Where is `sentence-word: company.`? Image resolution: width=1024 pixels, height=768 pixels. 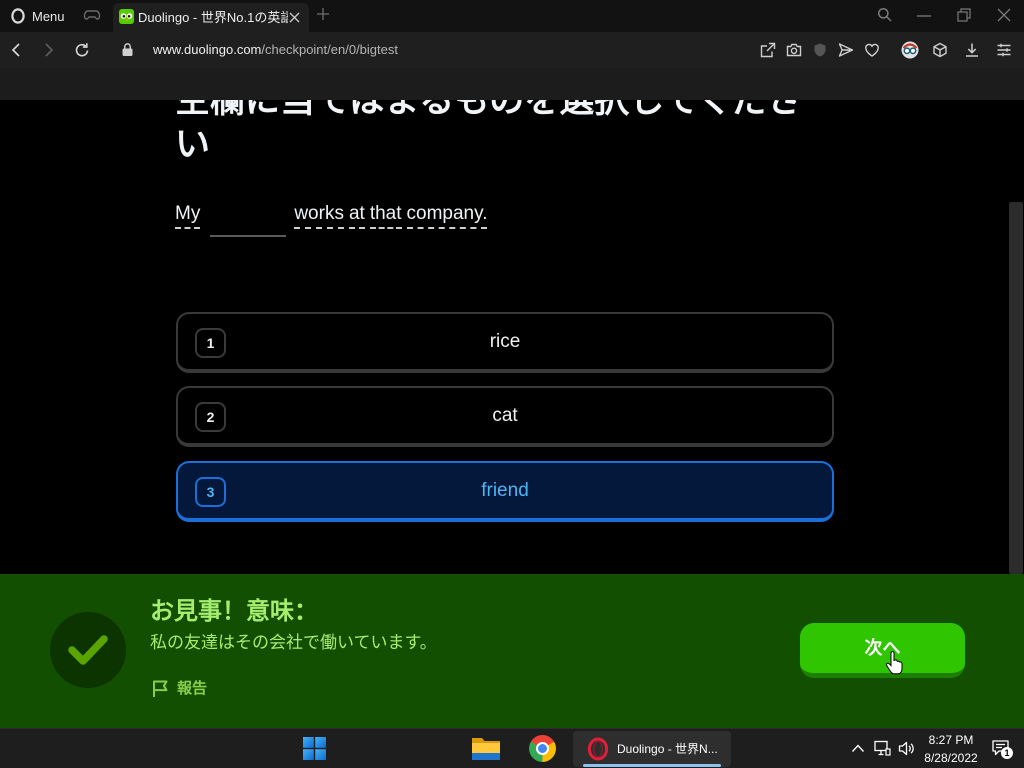
sentence-word: company. is located at coordinates (447, 215).